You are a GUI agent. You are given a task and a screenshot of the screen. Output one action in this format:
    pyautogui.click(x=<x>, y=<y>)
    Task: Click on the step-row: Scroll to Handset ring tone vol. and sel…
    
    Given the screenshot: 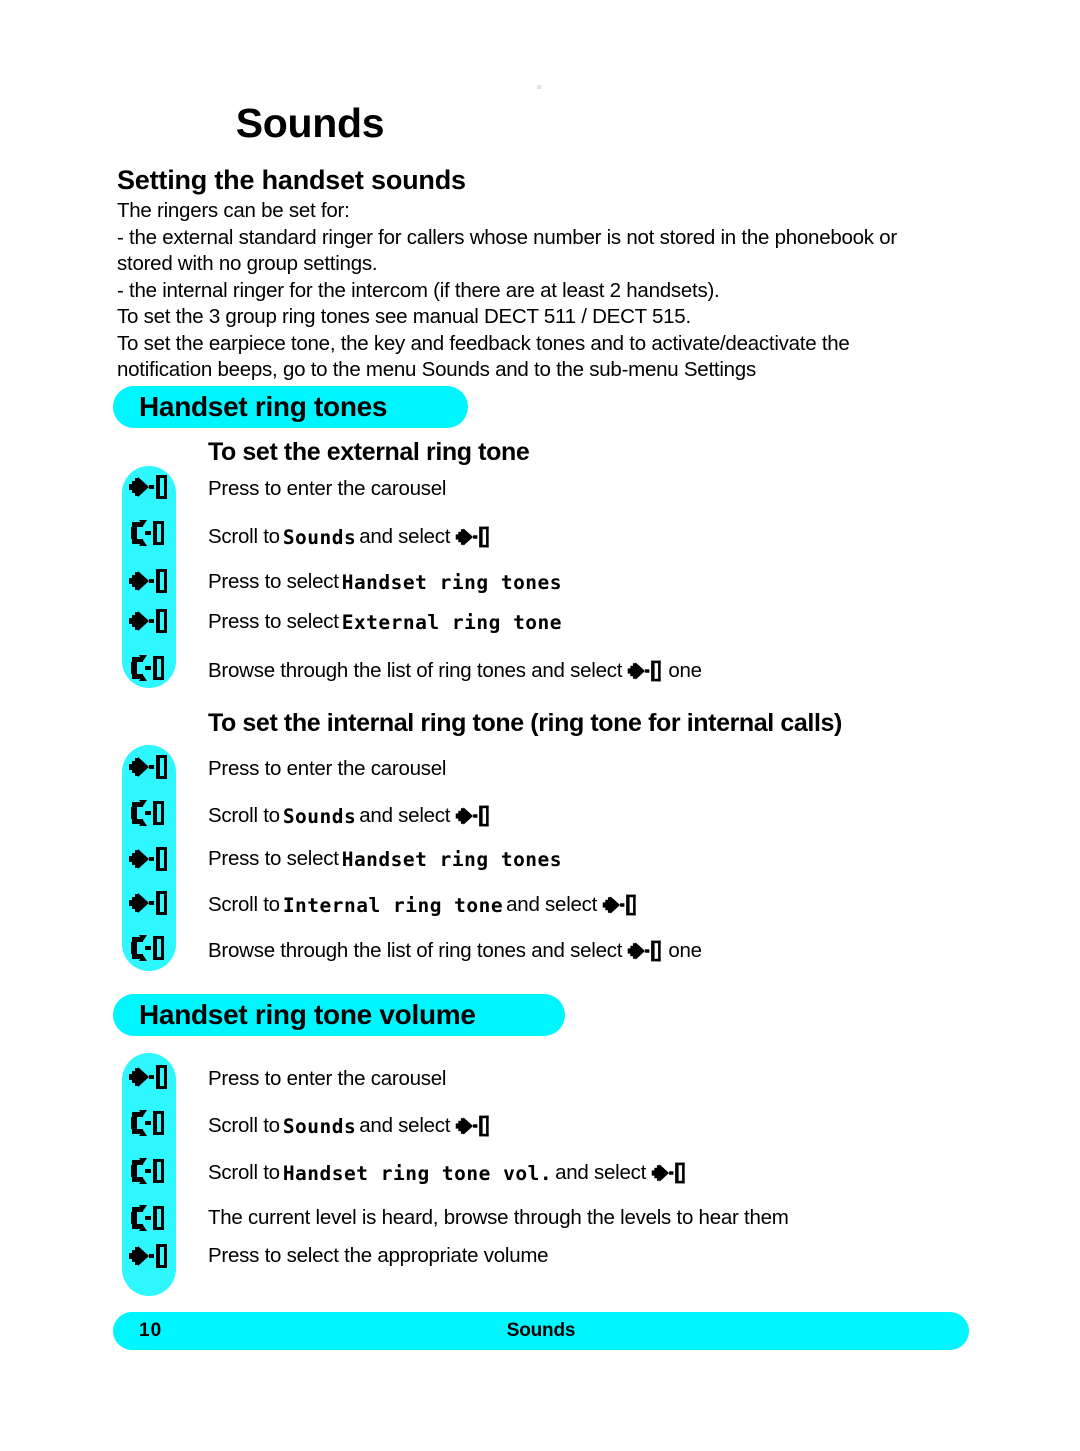 What is the action you would take?
    pyautogui.click(x=450, y=1173)
    